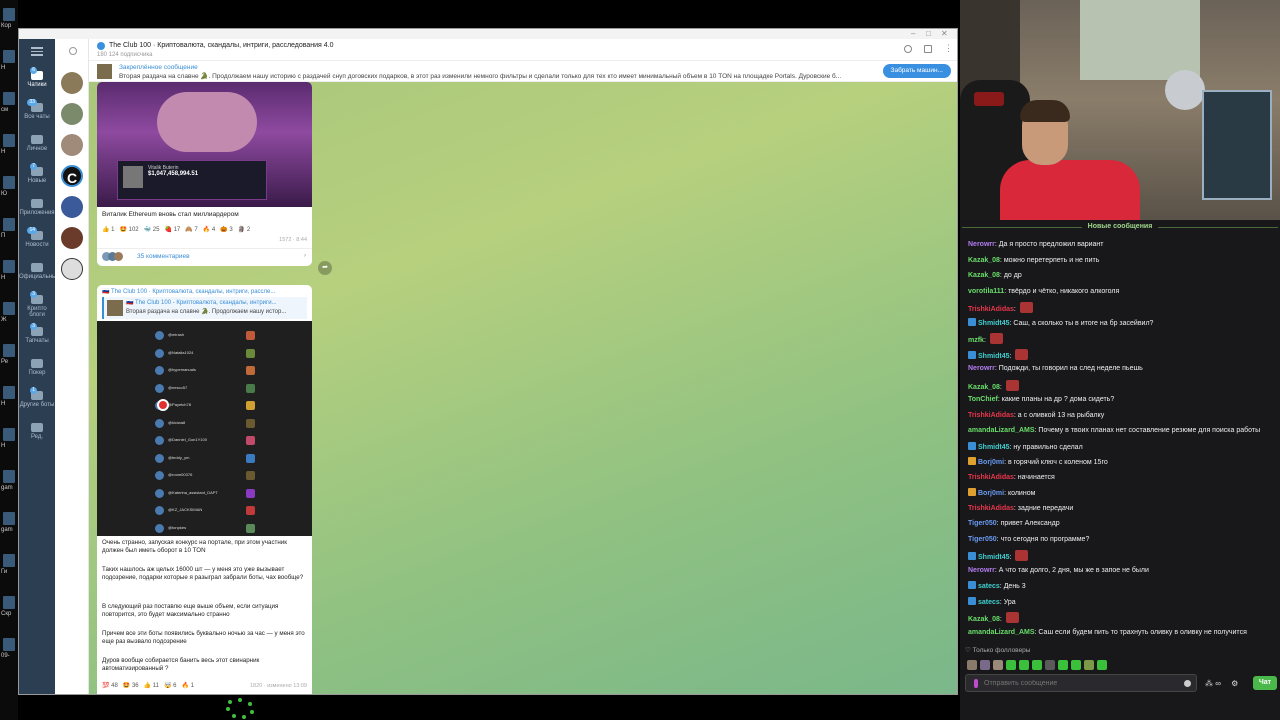 This screenshot has height=720, width=1280. I want to click on reaction-chip: 💯 48, so click(110, 686).